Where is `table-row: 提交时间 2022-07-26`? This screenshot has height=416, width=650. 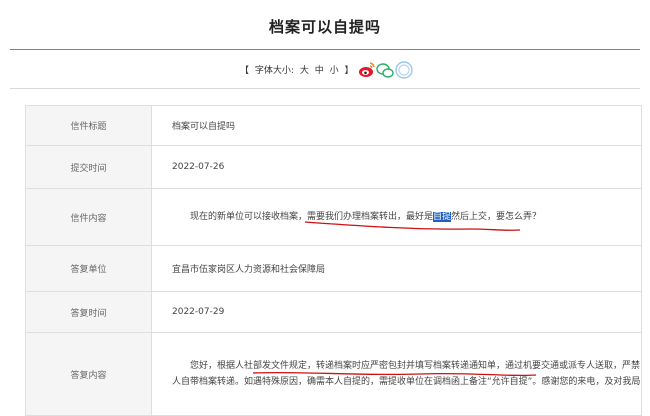
table-row: 提交时间 2022-07-26 is located at coordinates (333, 167).